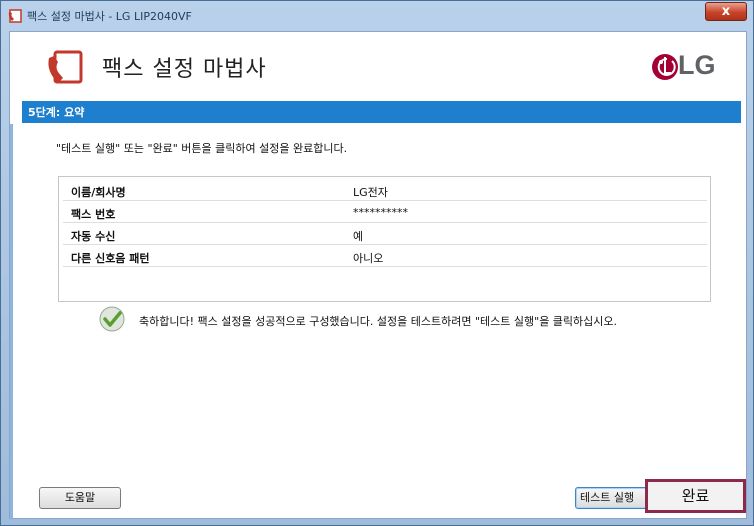 Image resolution: width=754 pixels, height=526 pixels. I want to click on wizard-header: 팩스 설정 마법사 LG, so click(378, 66).